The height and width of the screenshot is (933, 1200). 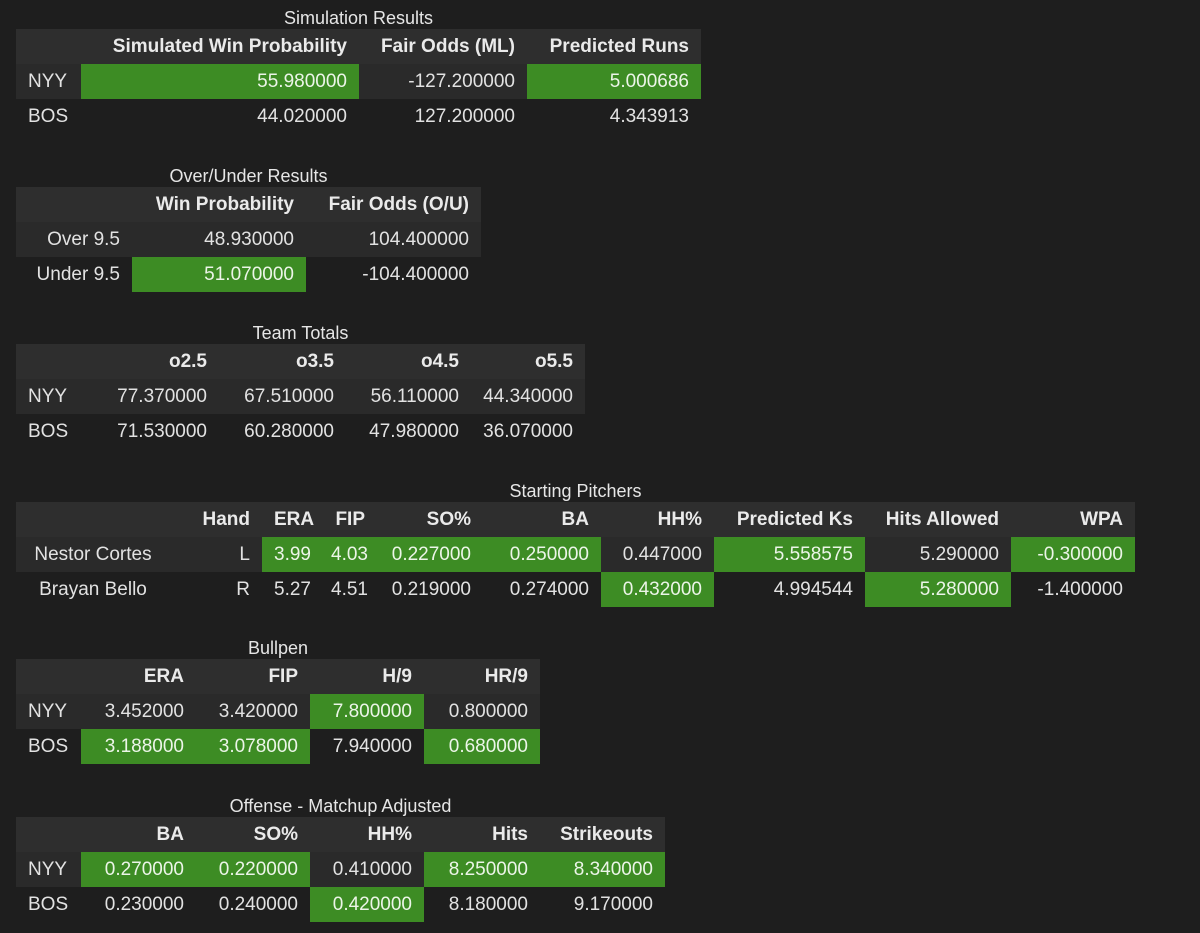 What do you see at coordinates (482, 676) in the screenshot?
I see `column-header: HR/9` at bounding box center [482, 676].